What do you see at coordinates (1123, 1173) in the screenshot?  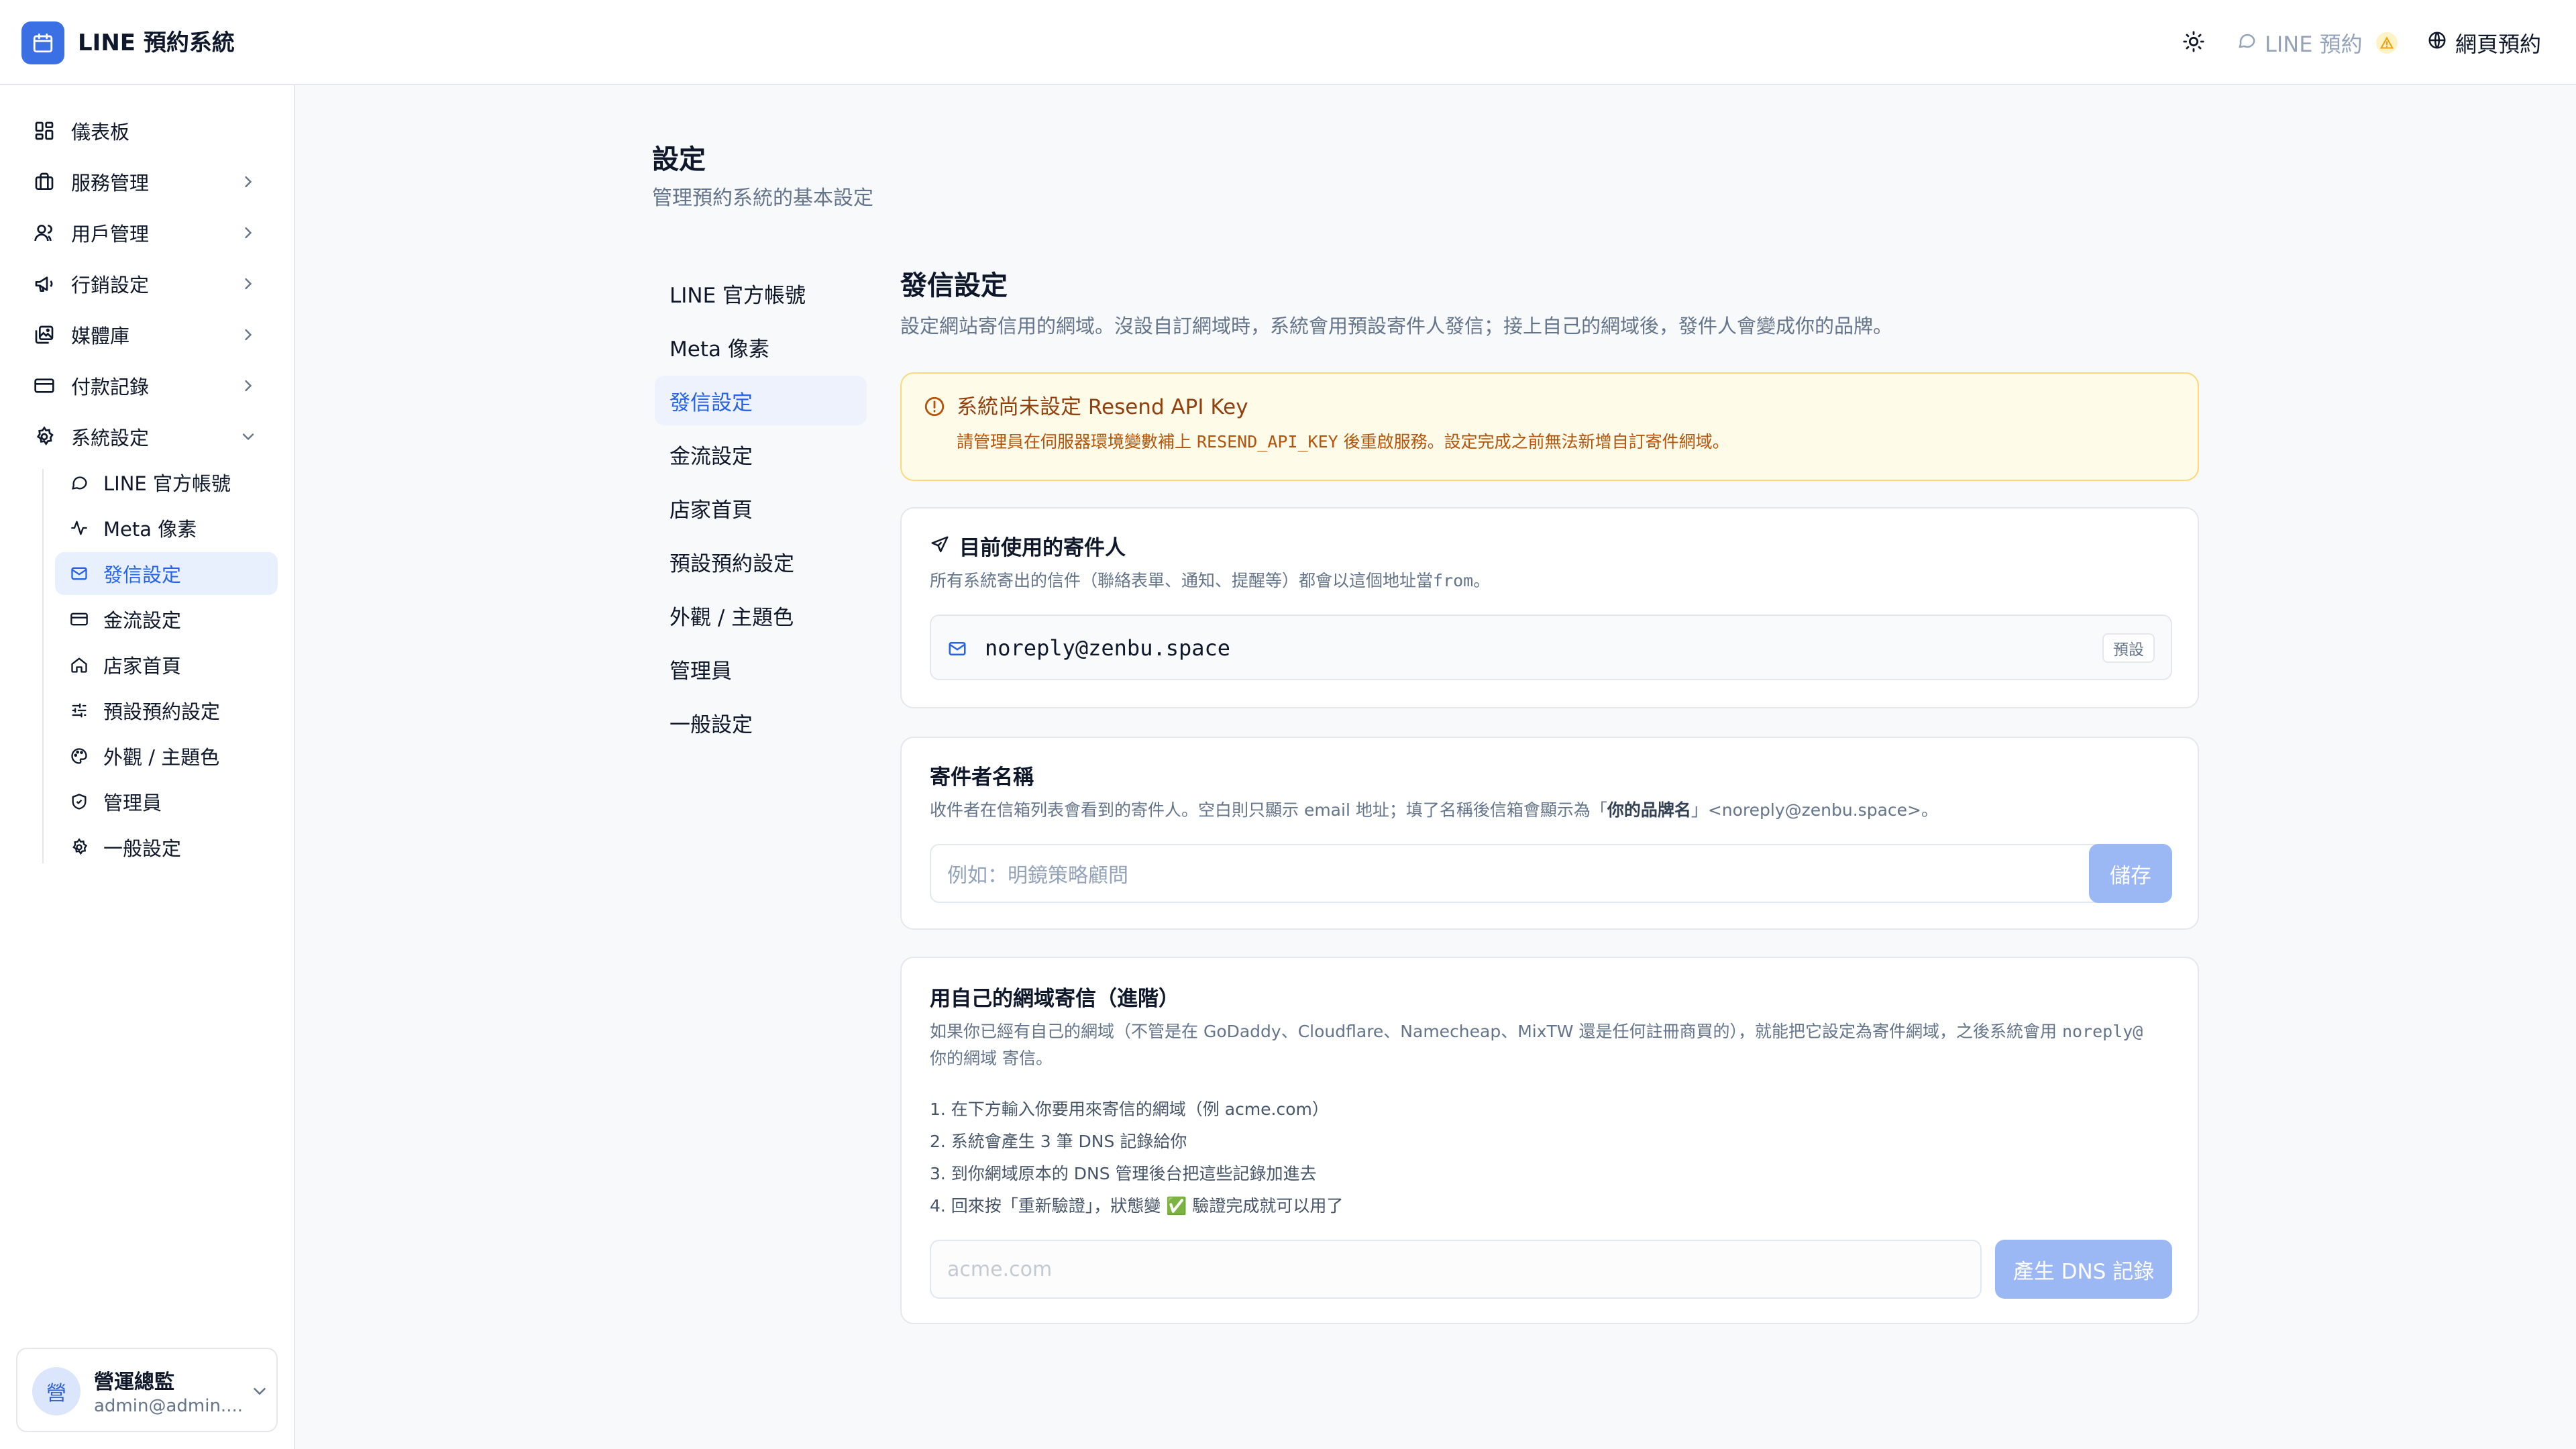 I see `list-item: 3. 到你網域原本的 DNS 管理後台把這些記錄加進去` at bounding box center [1123, 1173].